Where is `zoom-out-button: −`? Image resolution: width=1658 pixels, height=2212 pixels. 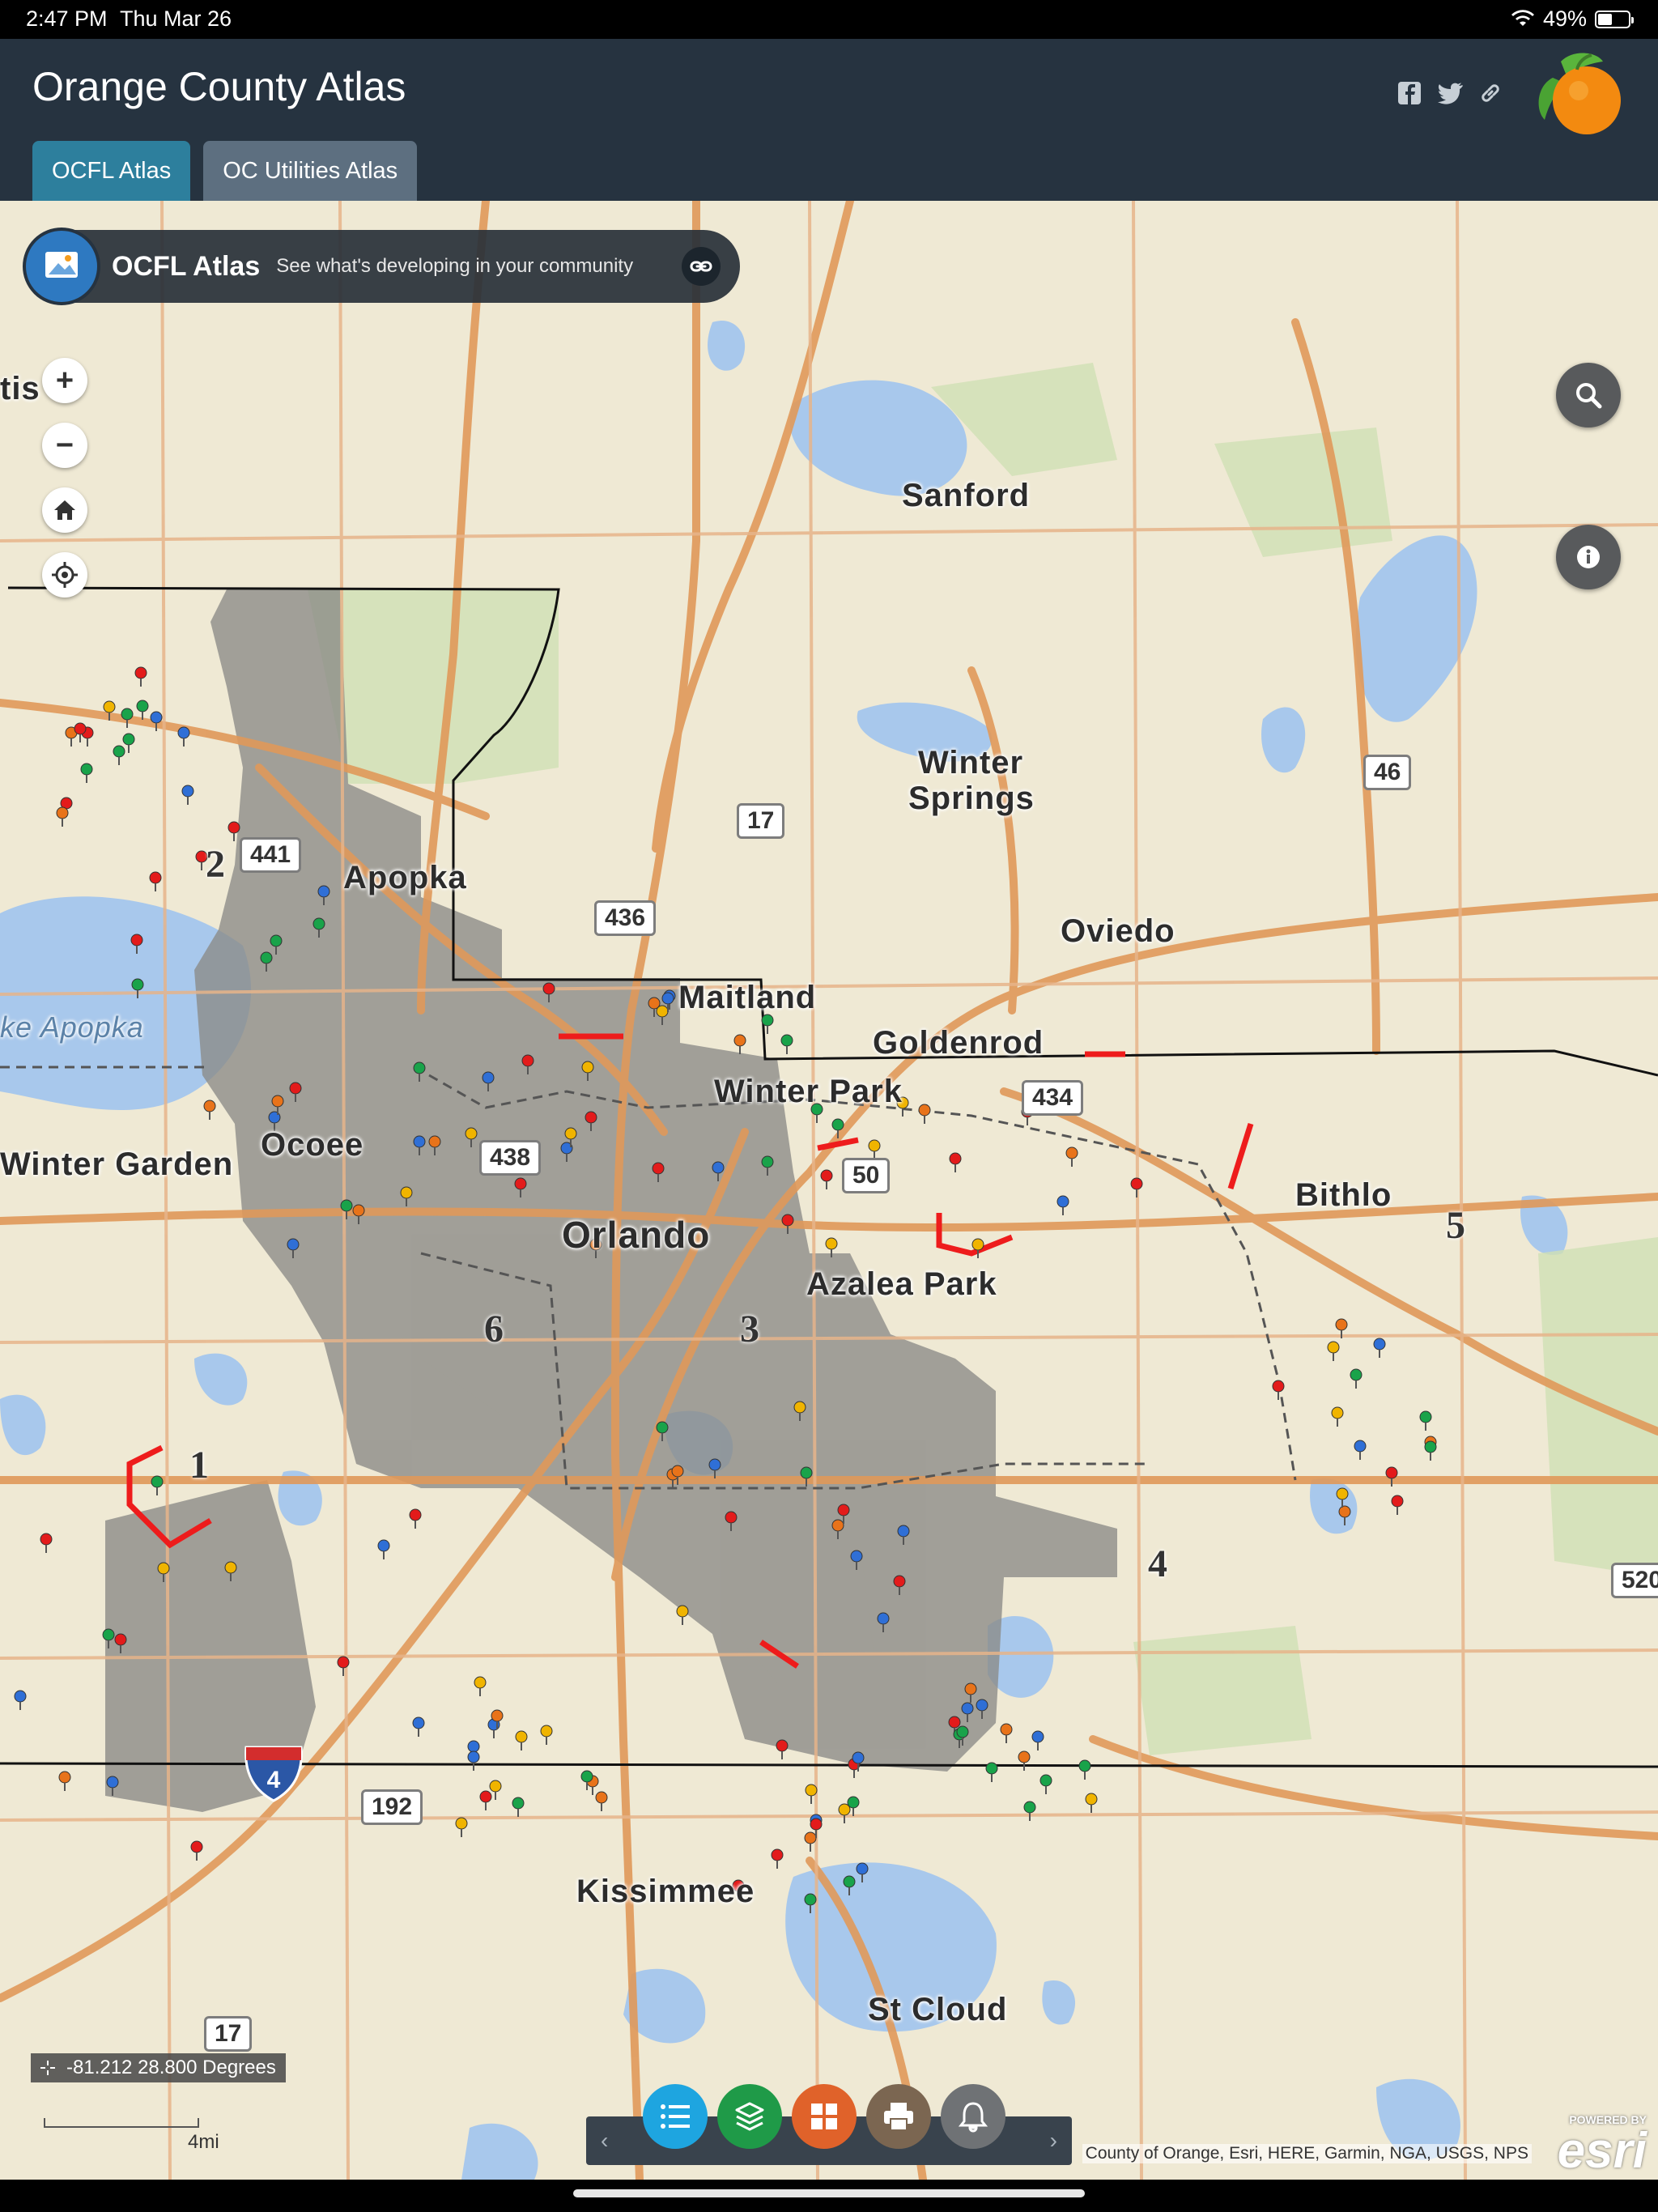
zoom-out-button: − is located at coordinates (64, 446).